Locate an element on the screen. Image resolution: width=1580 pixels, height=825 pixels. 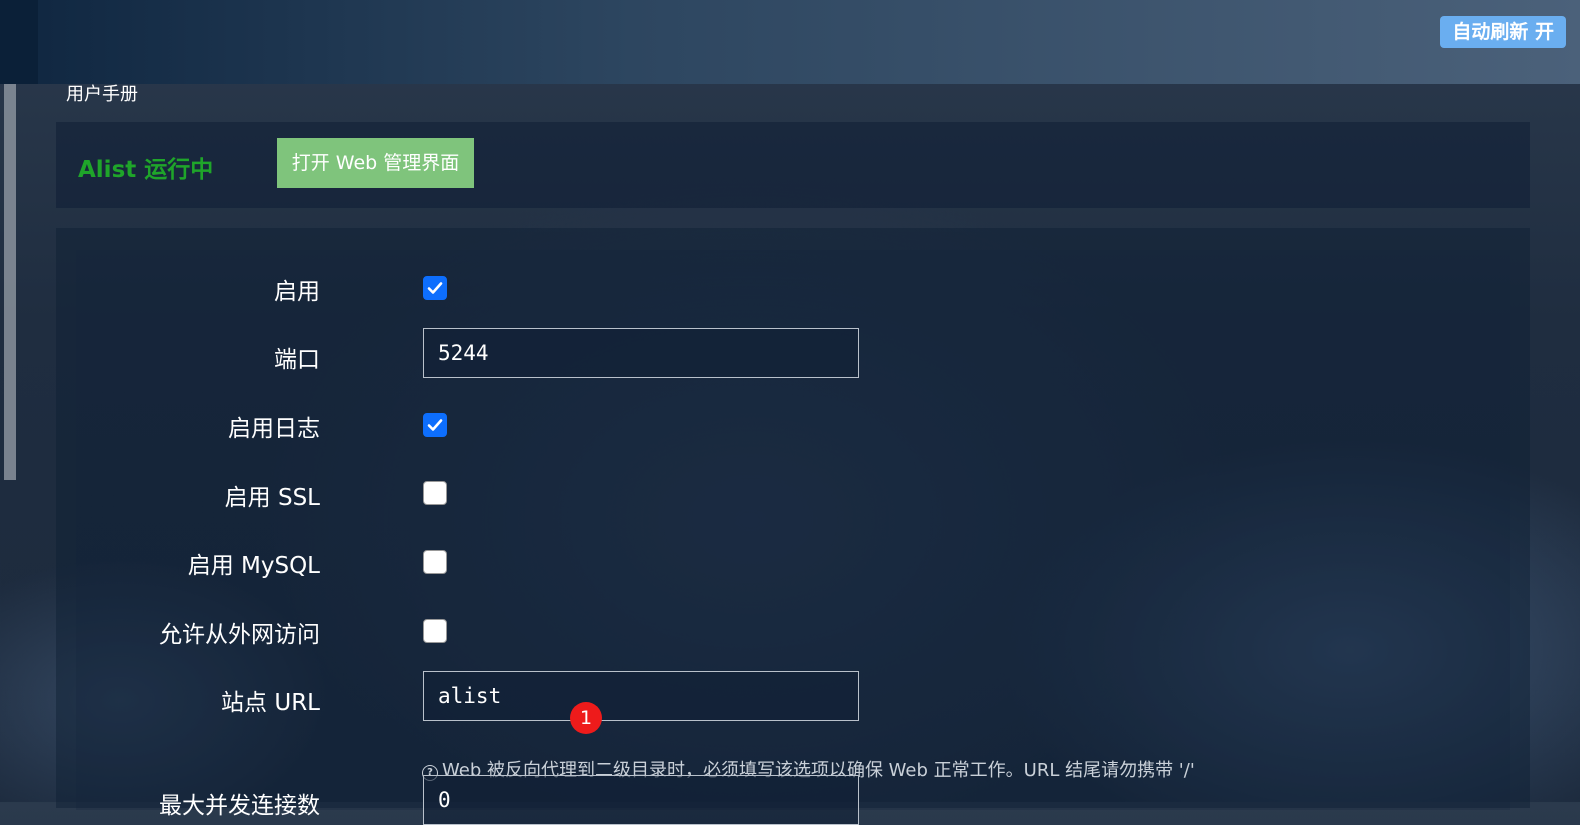
enable-checkbox is located at coordinates (435, 288).